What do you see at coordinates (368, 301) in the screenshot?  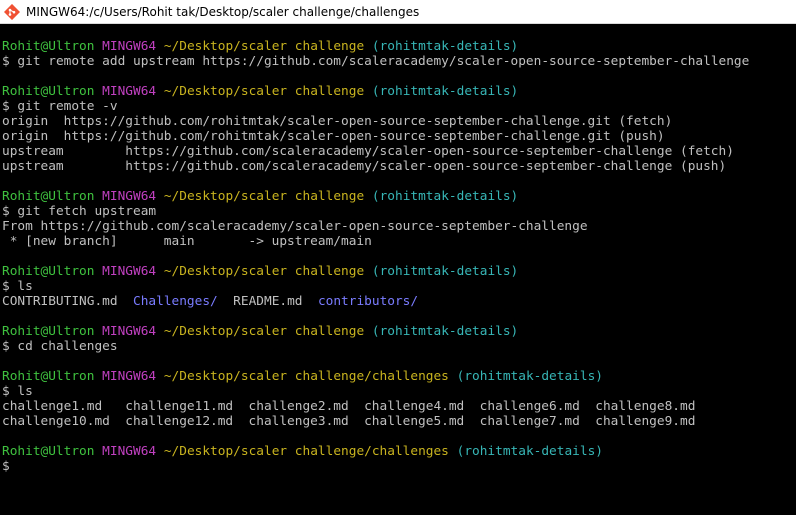 I see `directory-entry: contributors/` at bounding box center [368, 301].